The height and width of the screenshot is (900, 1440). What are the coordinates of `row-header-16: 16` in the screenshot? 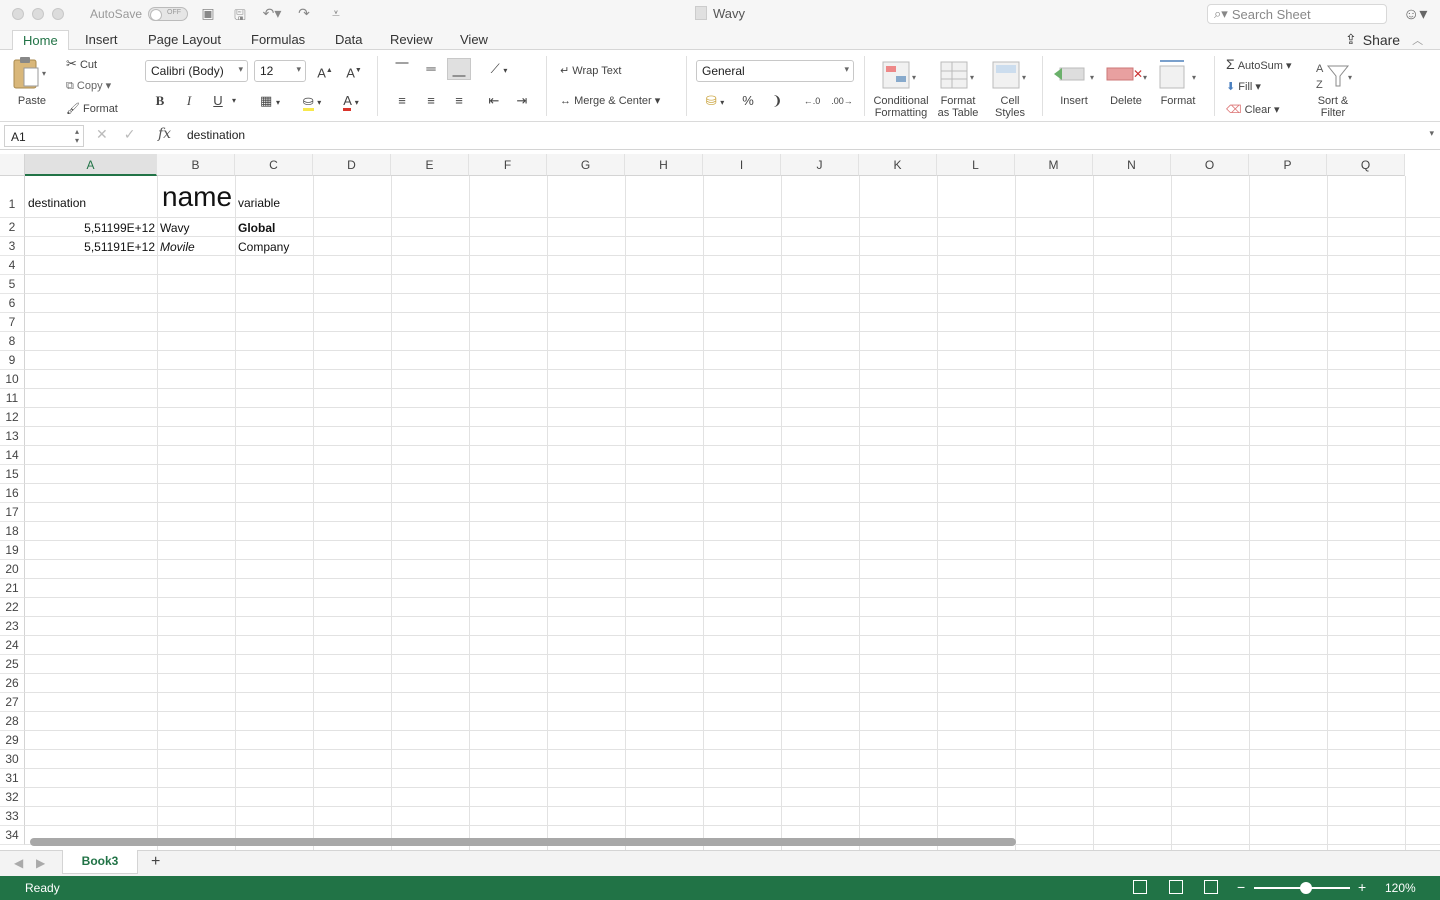 It's located at (12, 493).